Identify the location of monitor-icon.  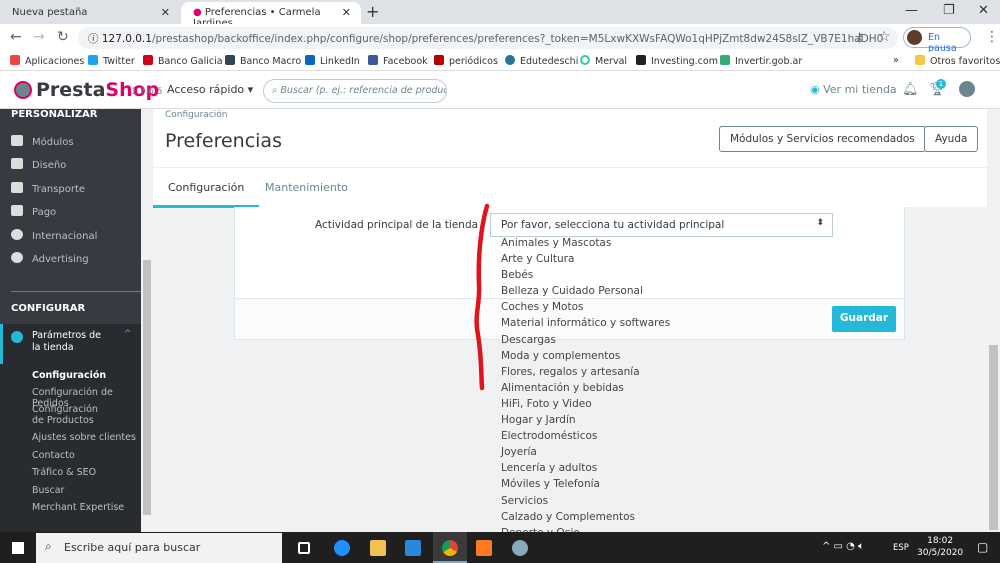
(17, 163).